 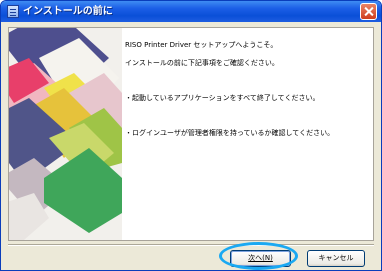 I want to click on installer-icon, so click(x=13, y=11).